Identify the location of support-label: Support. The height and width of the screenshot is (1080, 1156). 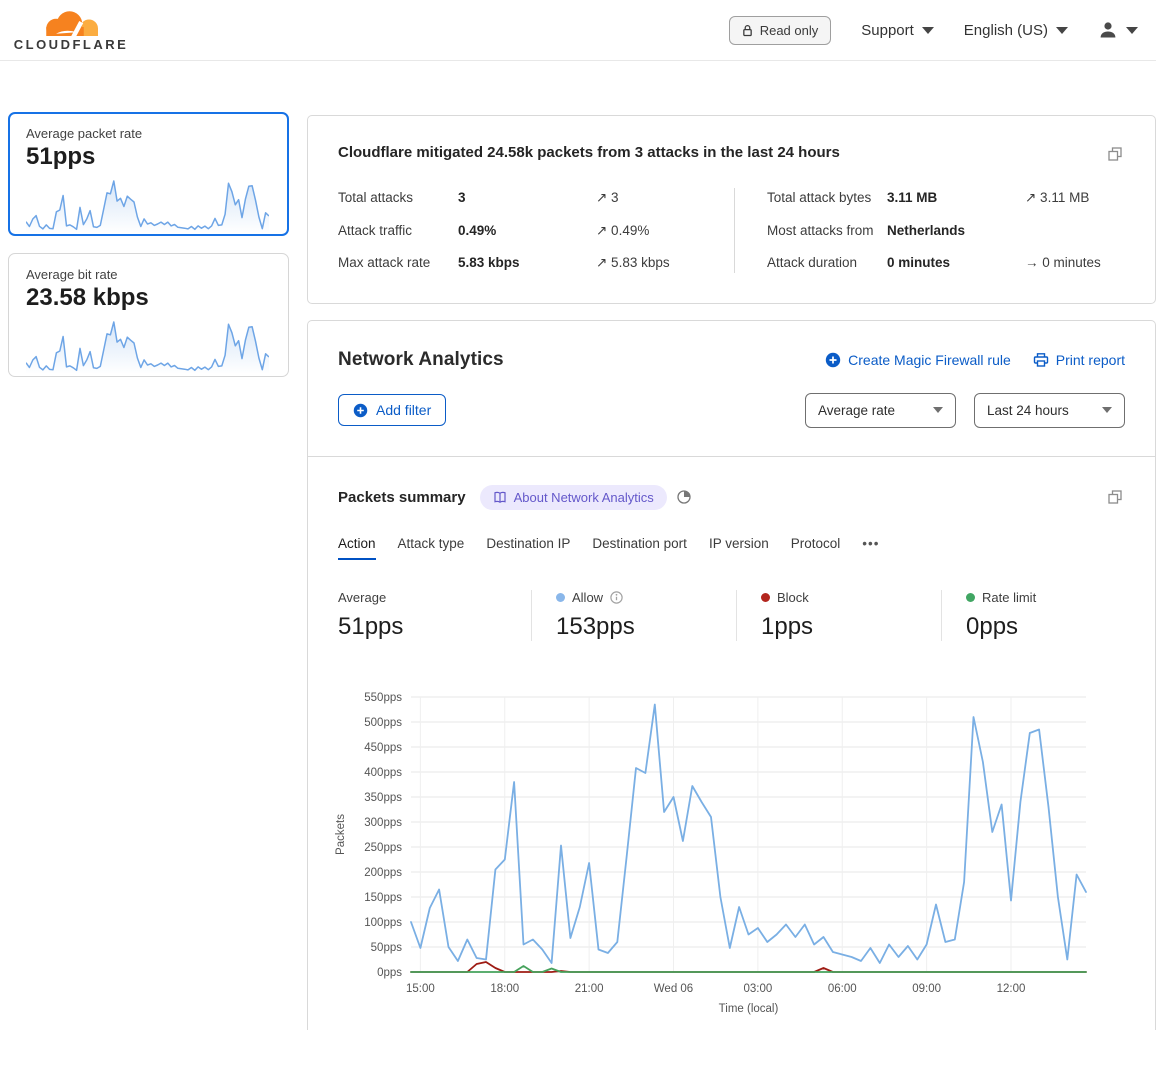
(887, 30).